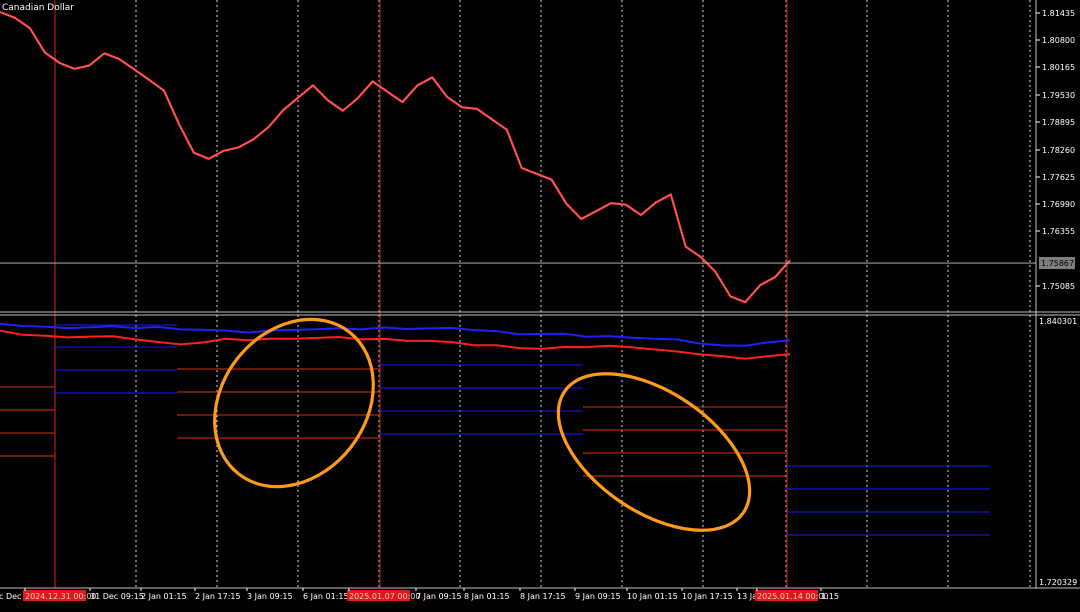 The height and width of the screenshot is (612, 1080). Describe the element at coordinates (164, 596) in the screenshot. I see `time-label: 2 Jan 01:15` at that location.